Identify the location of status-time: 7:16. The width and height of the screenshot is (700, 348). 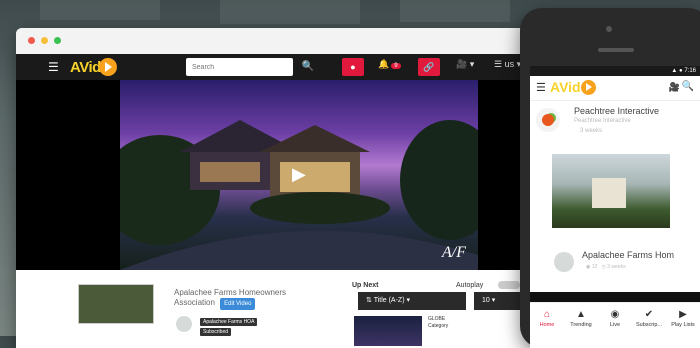
(690, 71).